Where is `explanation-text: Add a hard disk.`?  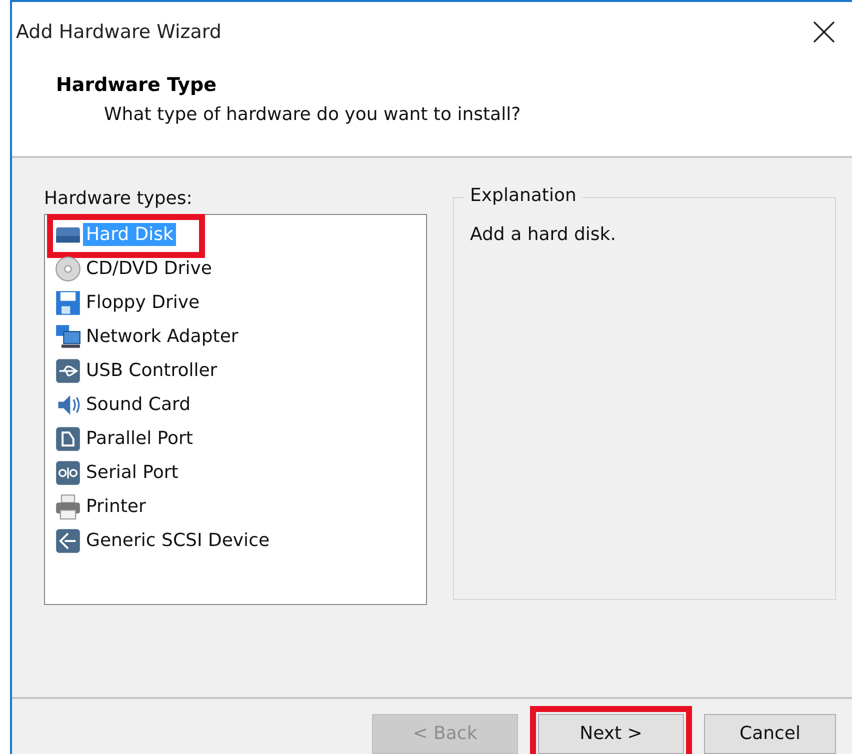 explanation-text: Add a hard disk. is located at coordinates (543, 234).